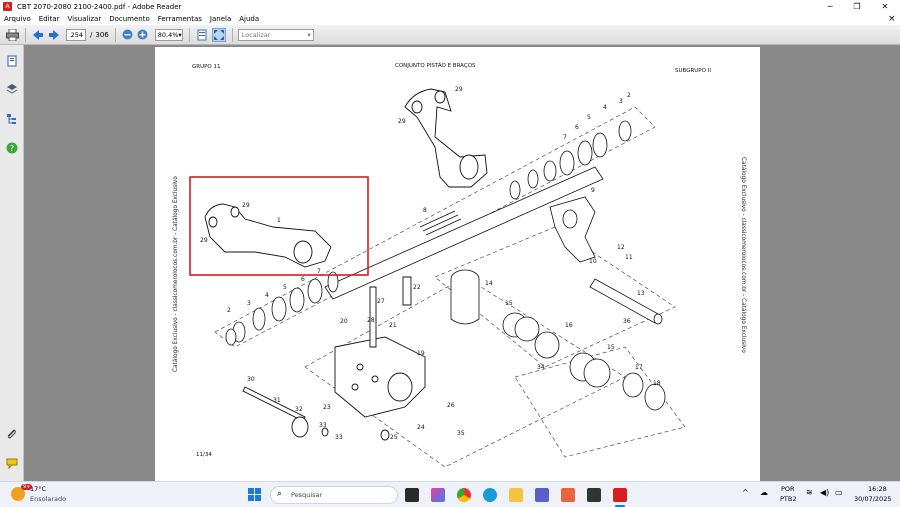 Image resolution: width=900 pixels, height=507 pixels. I want to click on layers-icon, so click(12, 89).